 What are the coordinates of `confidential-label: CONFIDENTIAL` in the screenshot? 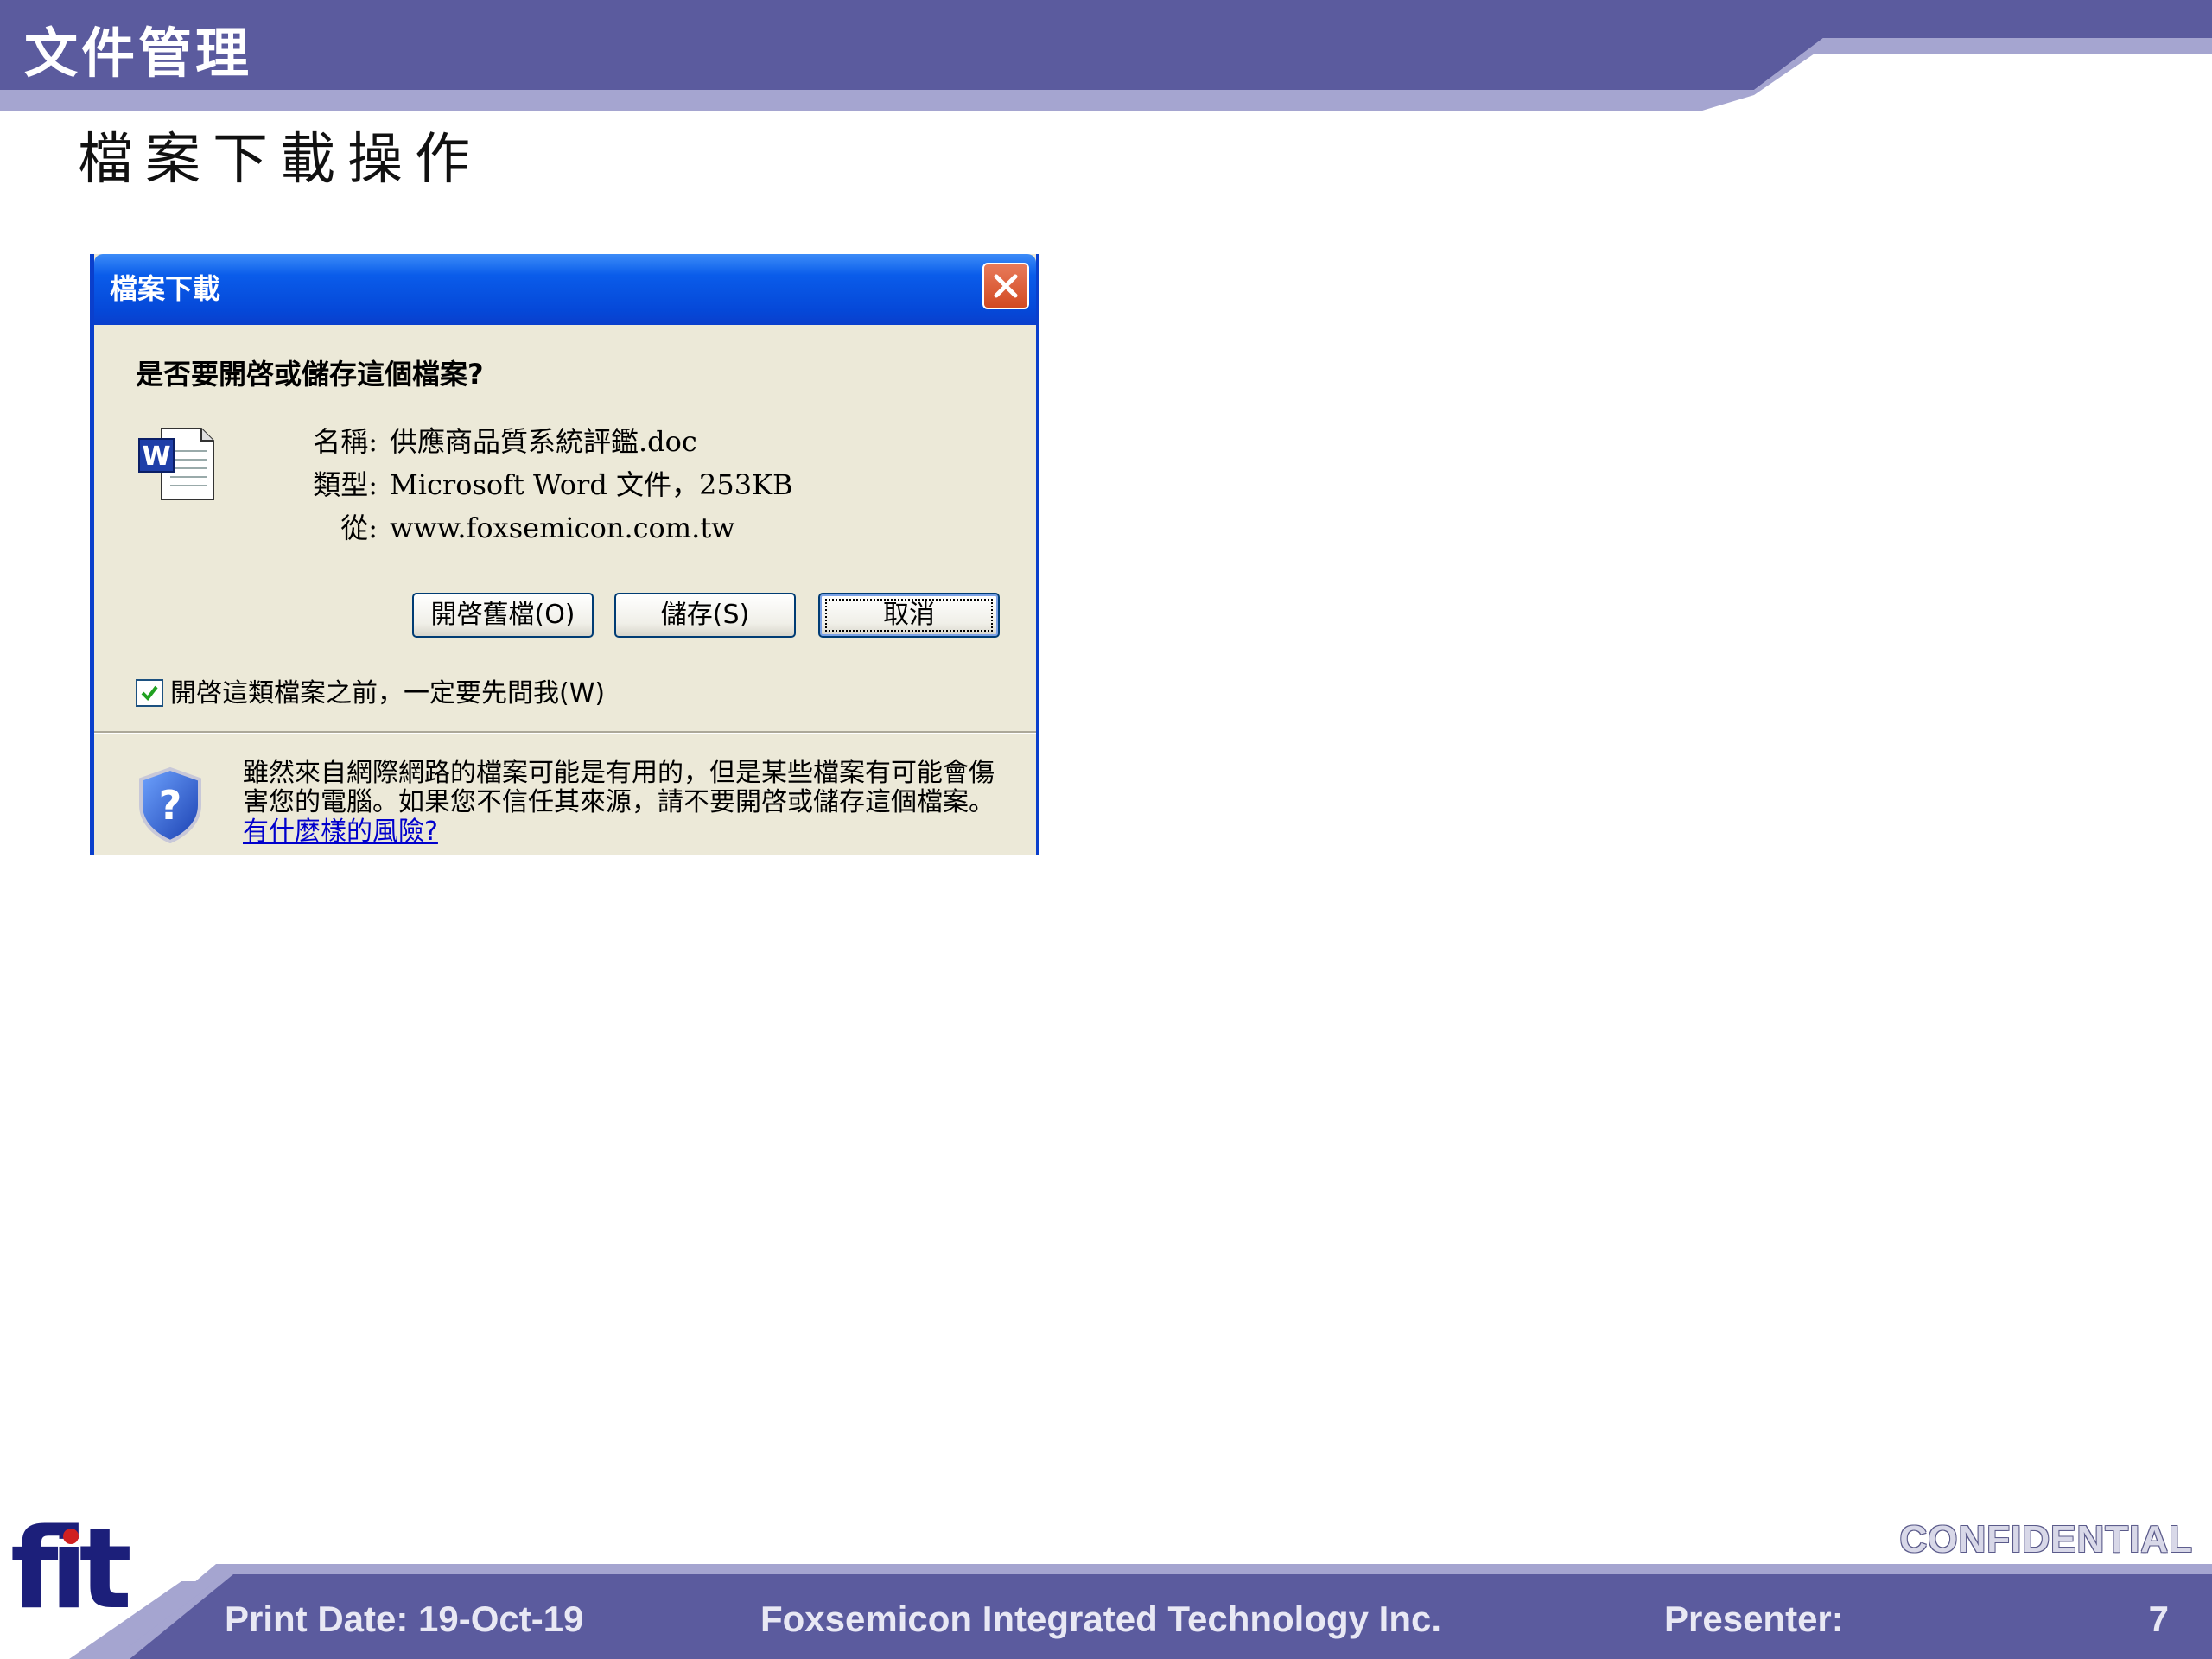 It's located at (2046, 1539).